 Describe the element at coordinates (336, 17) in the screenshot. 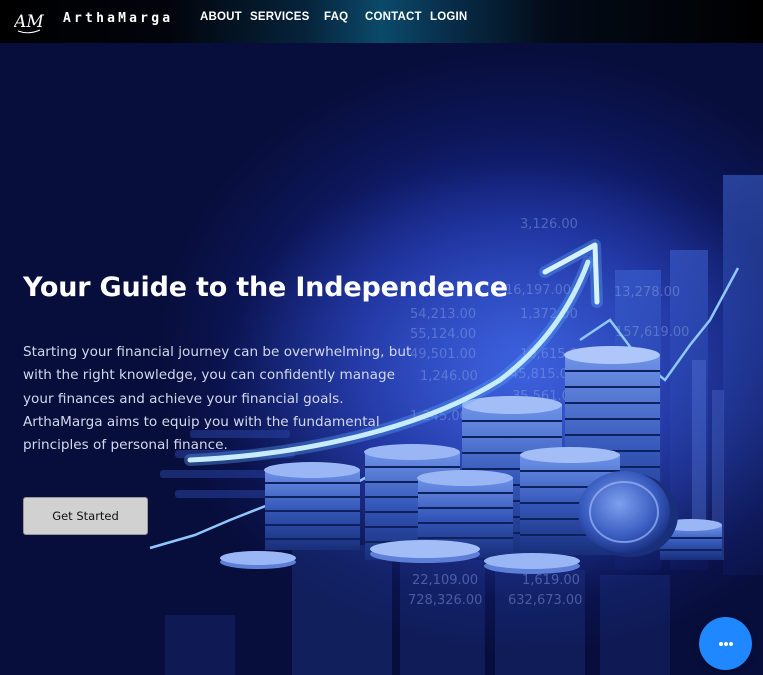

I see `nav-item-faq: FAQ` at that location.